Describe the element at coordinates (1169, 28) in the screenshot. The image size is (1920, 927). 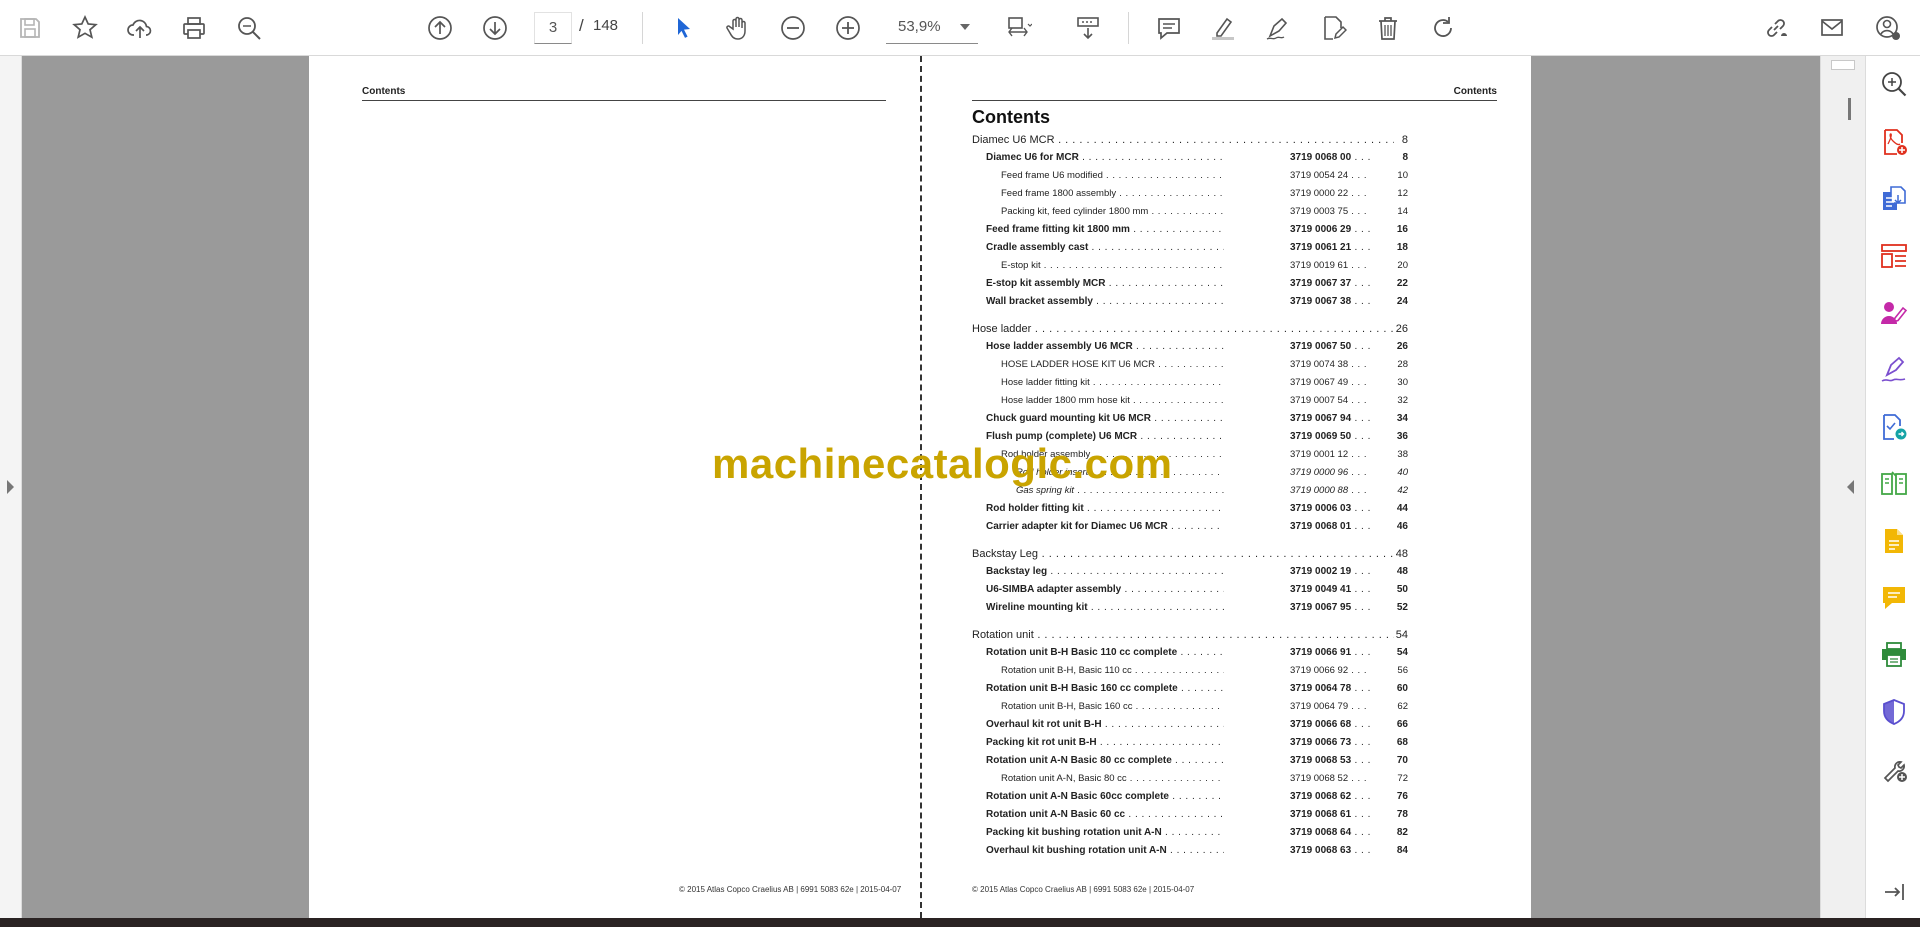
I see `comment-icon` at that location.